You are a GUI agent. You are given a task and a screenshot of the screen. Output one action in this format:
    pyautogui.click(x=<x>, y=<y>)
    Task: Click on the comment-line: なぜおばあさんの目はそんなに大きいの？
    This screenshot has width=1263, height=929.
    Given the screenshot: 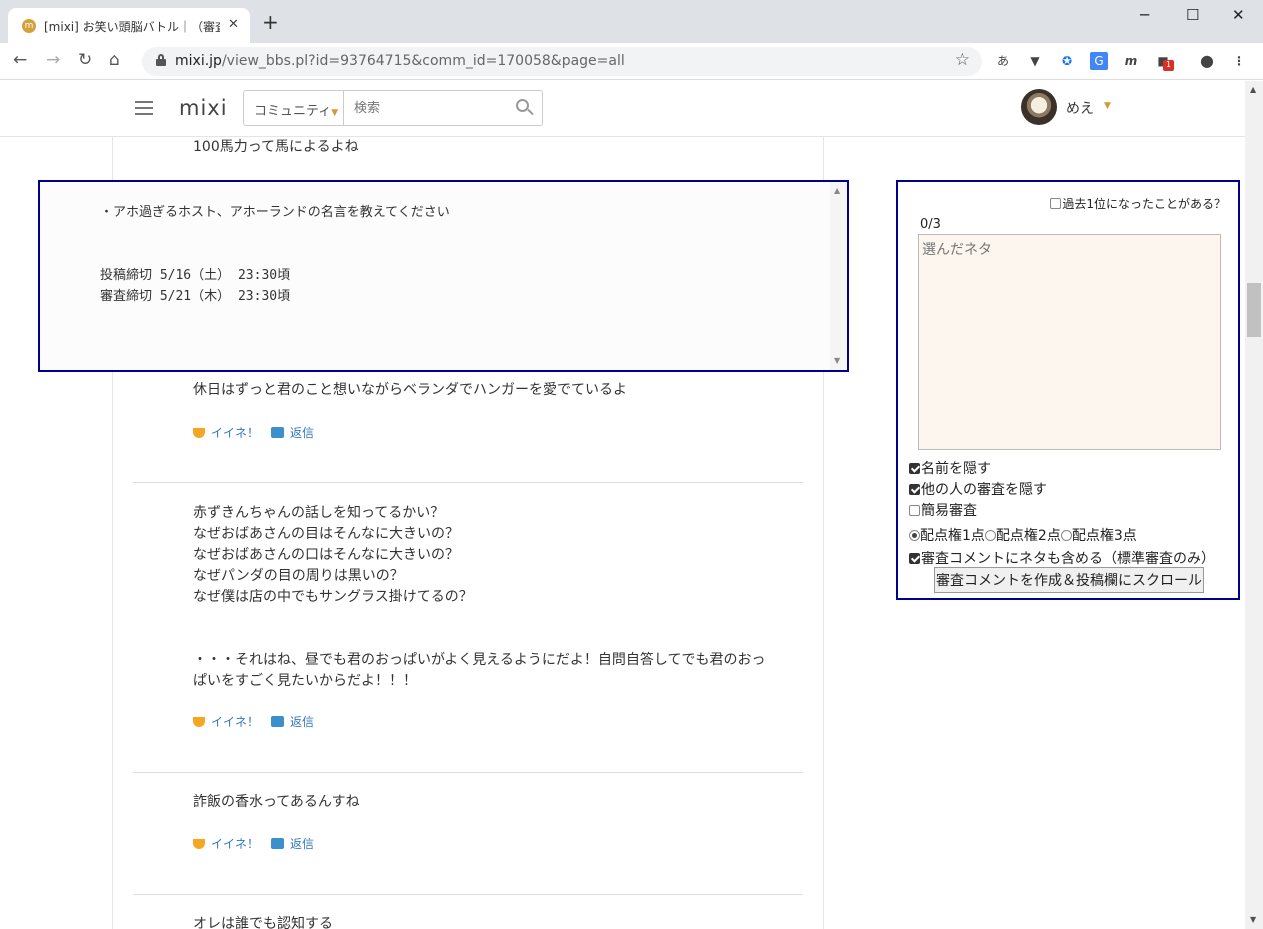 What is the action you would take?
    pyautogui.click(x=326, y=534)
    